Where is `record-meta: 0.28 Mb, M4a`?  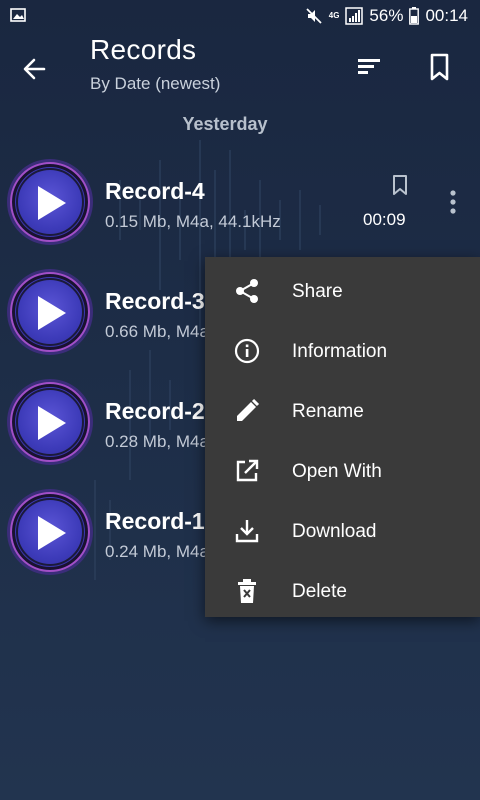 record-meta: 0.28 Mb, M4a is located at coordinates (157, 441).